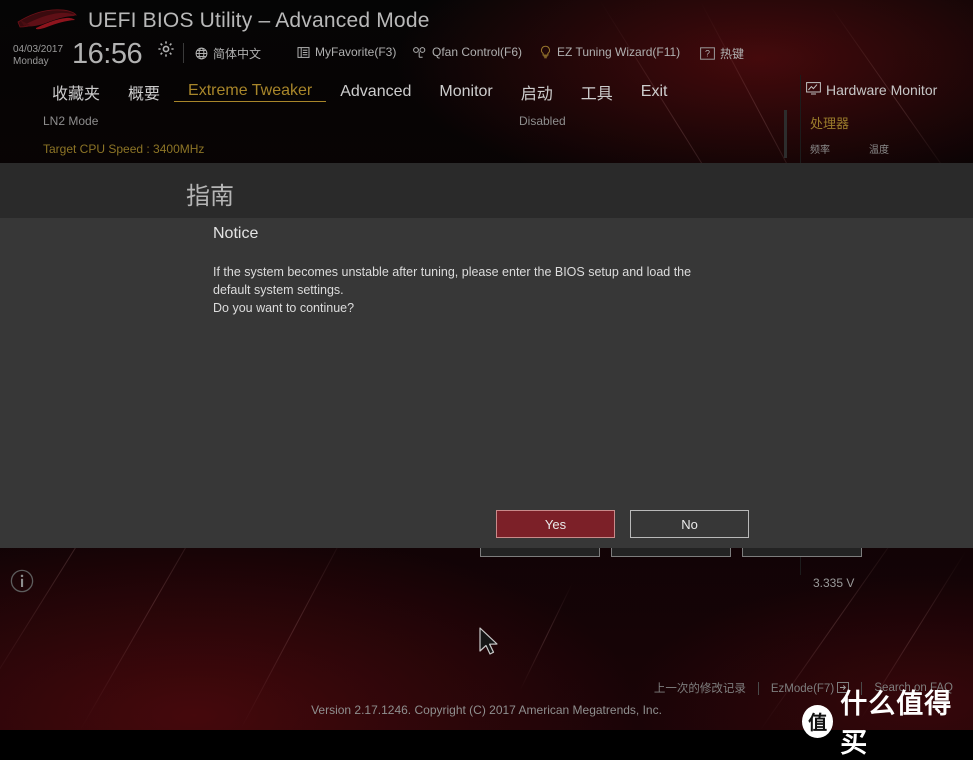 Image resolution: width=973 pixels, height=760 pixels. I want to click on dialog-message-line-2: default system settings., so click(278, 290).